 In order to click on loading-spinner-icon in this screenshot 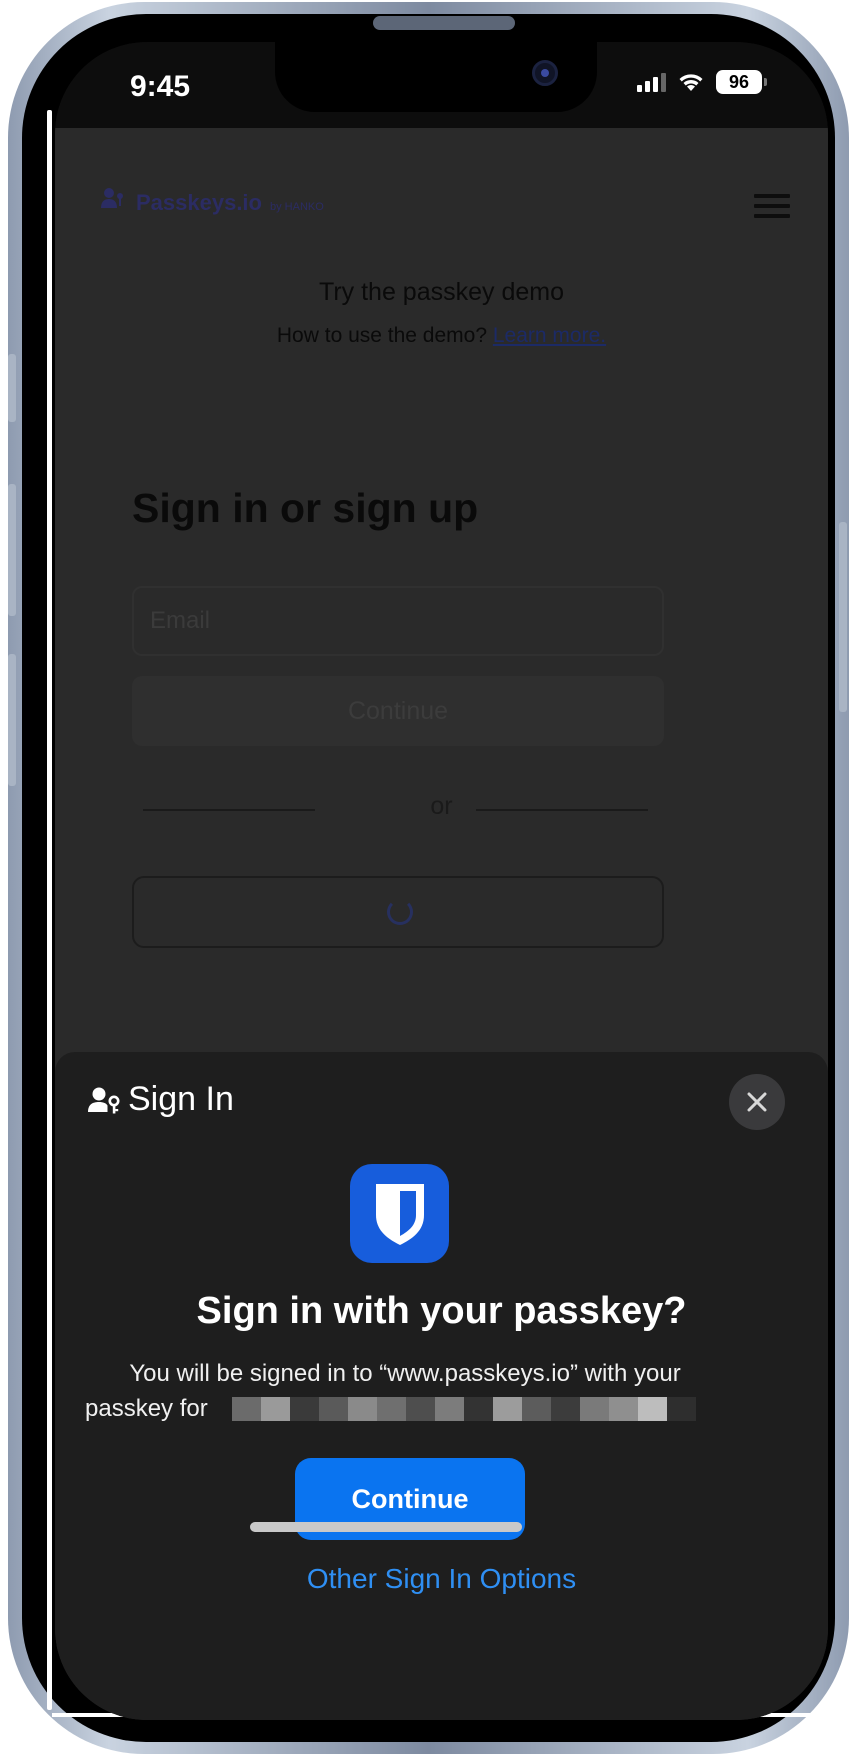, I will do `click(400, 912)`.